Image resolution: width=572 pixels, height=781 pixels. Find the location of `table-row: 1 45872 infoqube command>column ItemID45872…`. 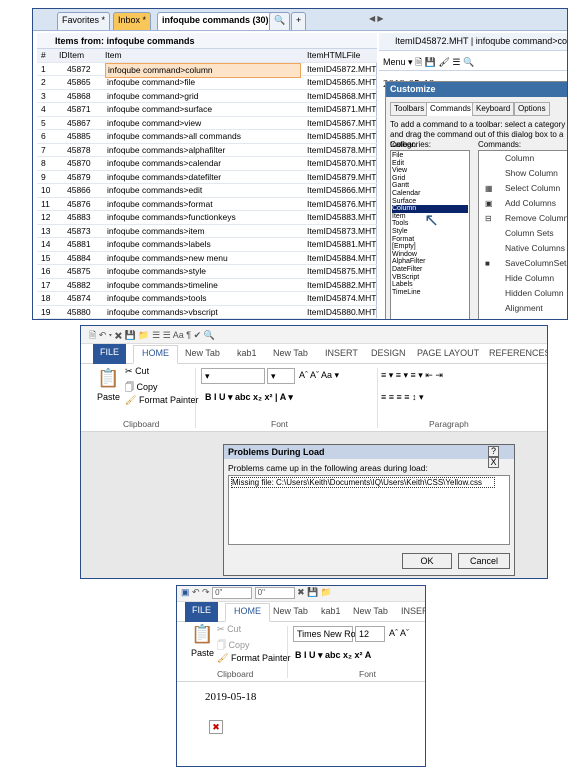

table-row: 1 45872 infoqube command>column ItemID45872… is located at coordinates (207, 70).